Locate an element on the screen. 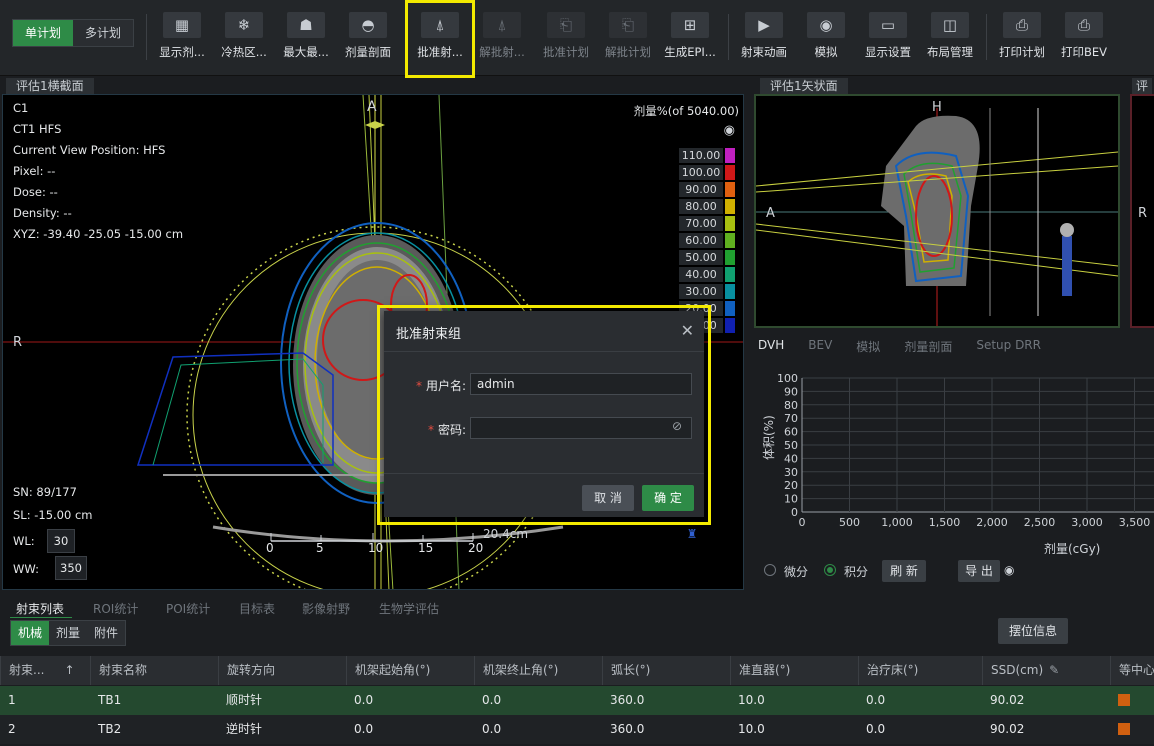 The height and width of the screenshot is (746, 1154). table-header: 准直器(°) is located at coordinates (794, 670).